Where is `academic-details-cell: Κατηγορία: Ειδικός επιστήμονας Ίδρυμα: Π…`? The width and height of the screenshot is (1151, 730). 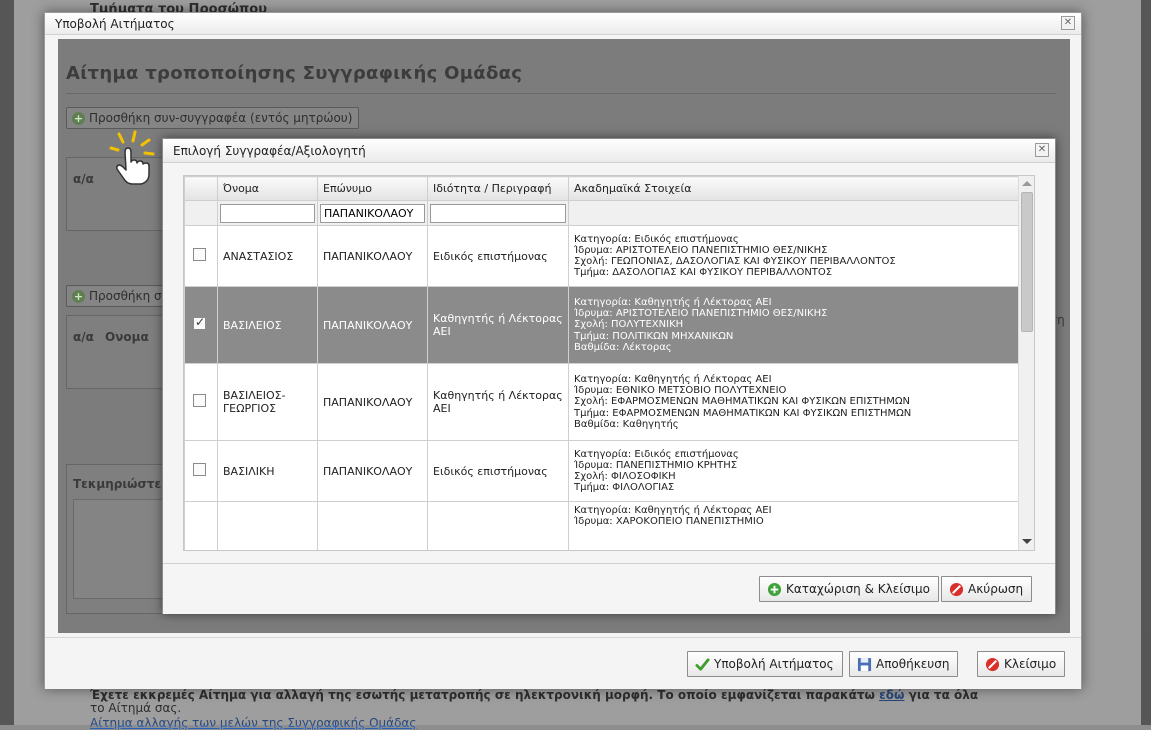
academic-details-cell: Κατηγορία: Ειδικός επιστήμονας Ίδρυμα: Π… is located at coordinates (793, 471).